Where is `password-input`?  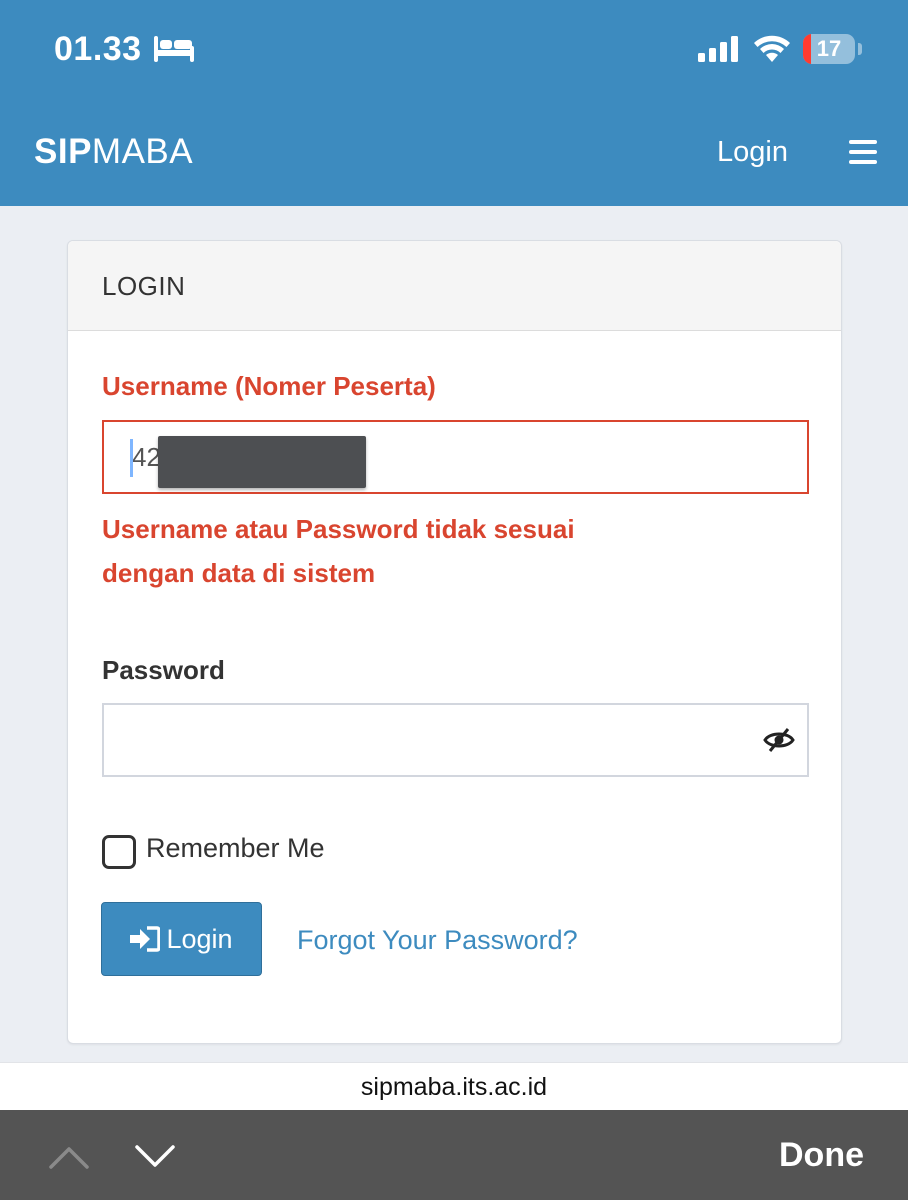
password-input is located at coordinates (455, 740).